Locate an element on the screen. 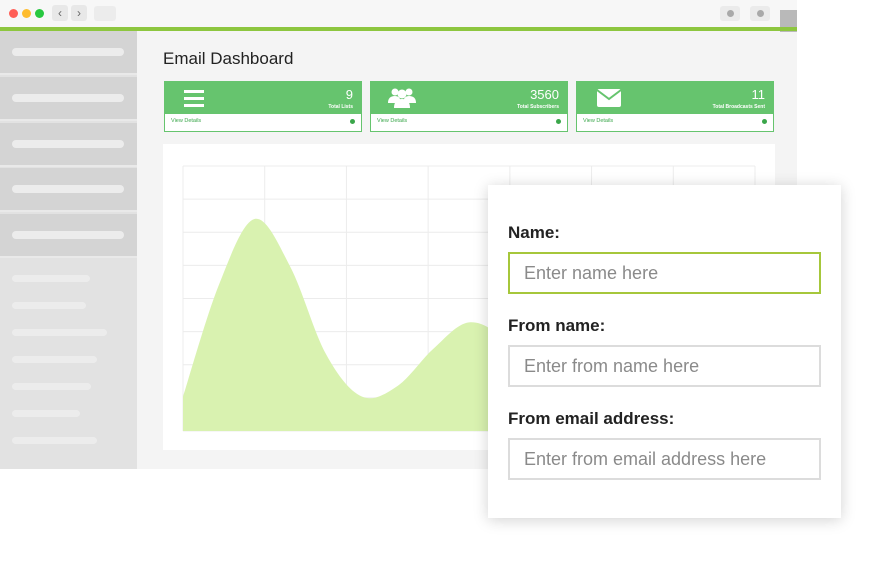  from-name-label: From name: is located at coordinates (557, 325).